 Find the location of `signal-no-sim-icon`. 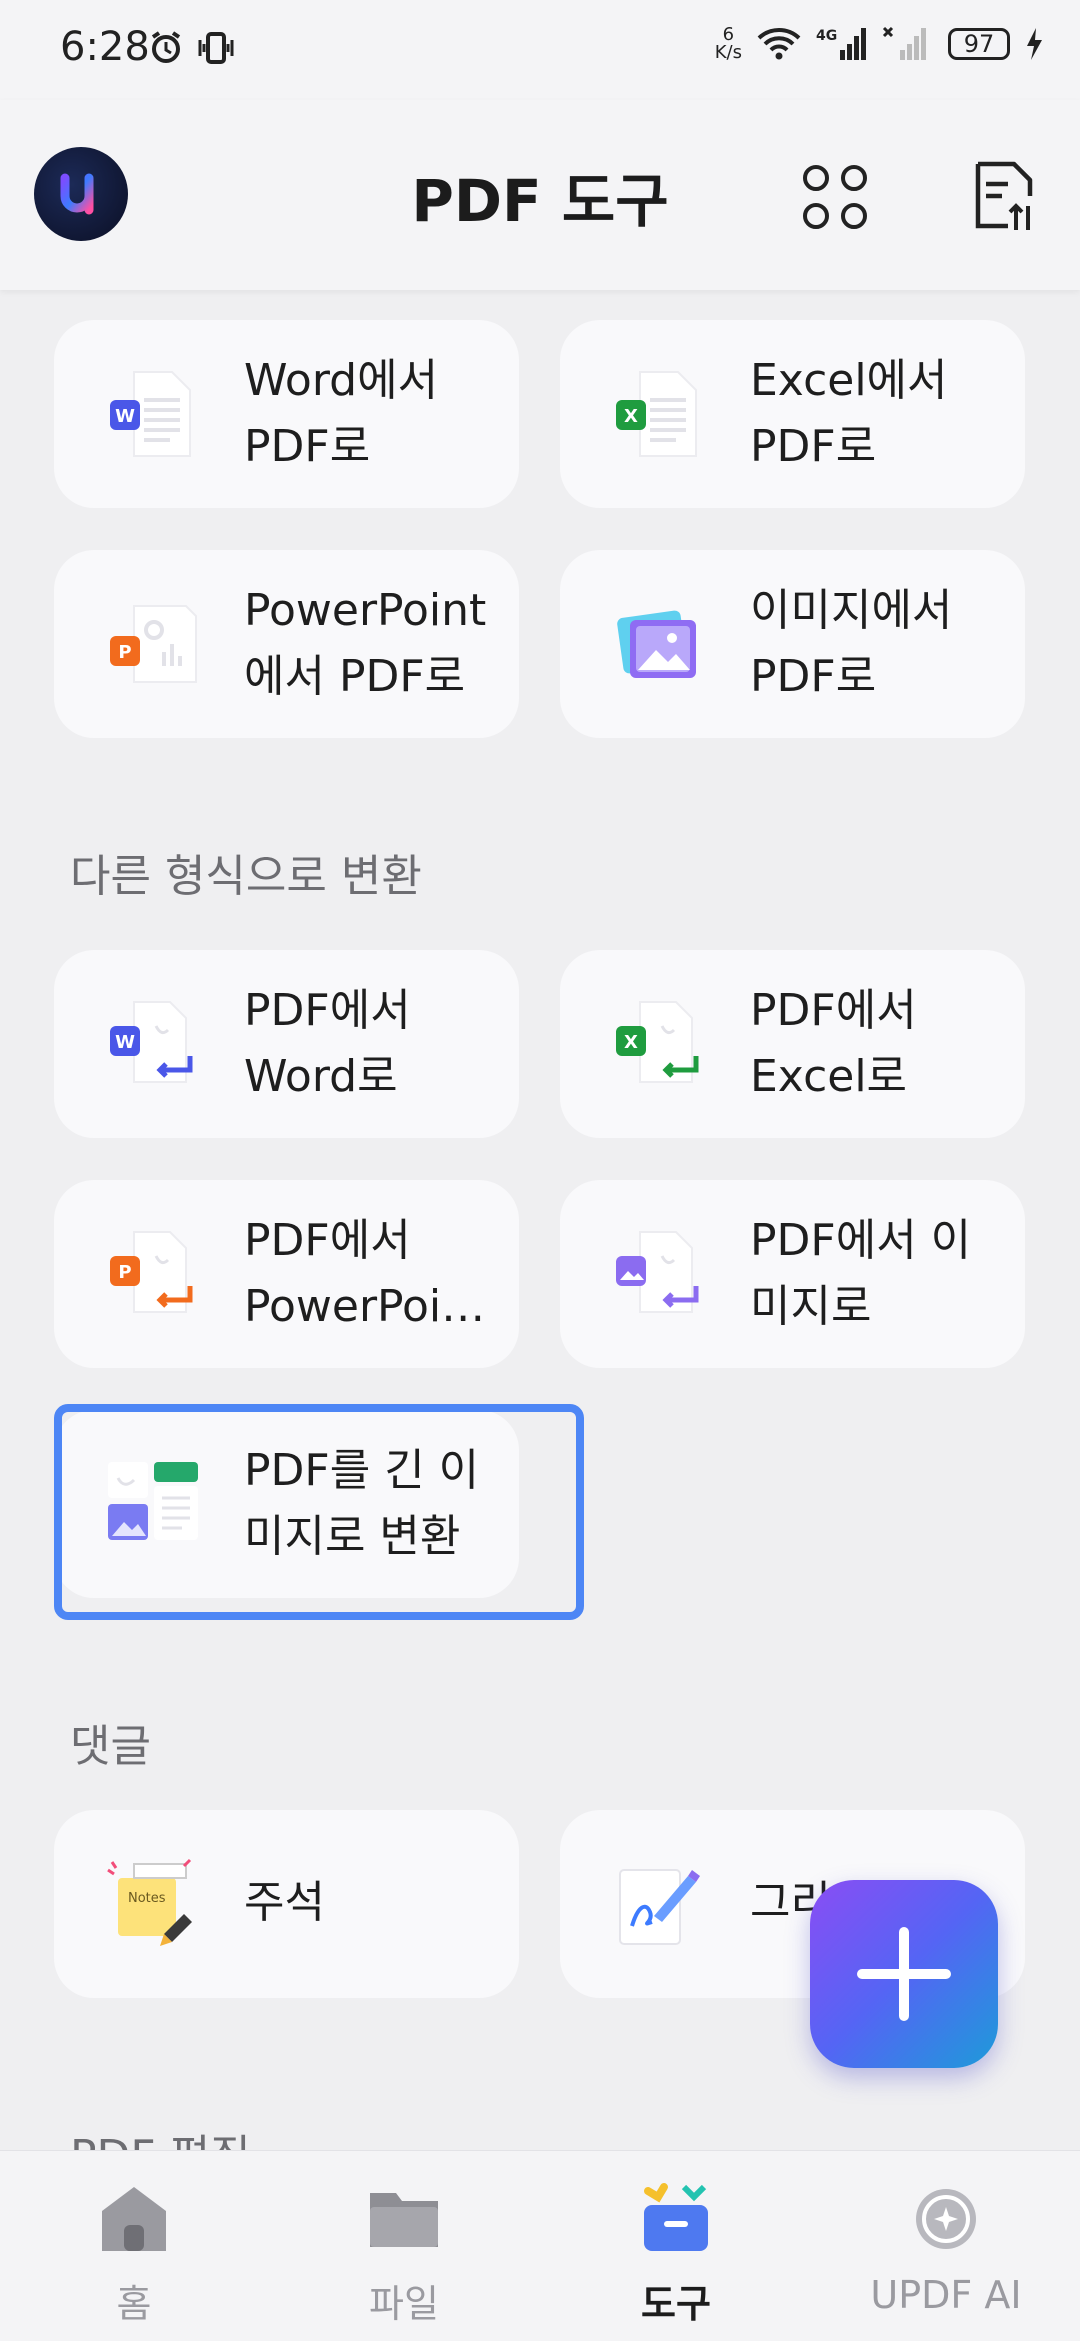

signal-no-sim-icon is located at coordinates (904, 43).